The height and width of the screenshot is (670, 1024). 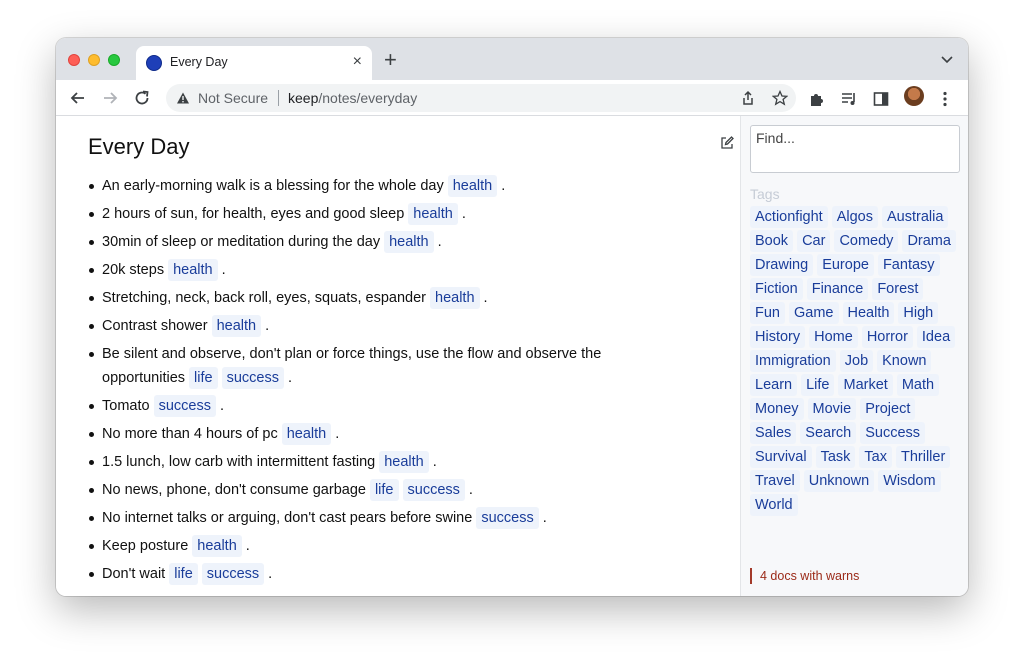 What do you see at coordinates (777, 409) in the screenshot?
I see `sidebar-tag-money: Money` at bounding box center [777, 409].